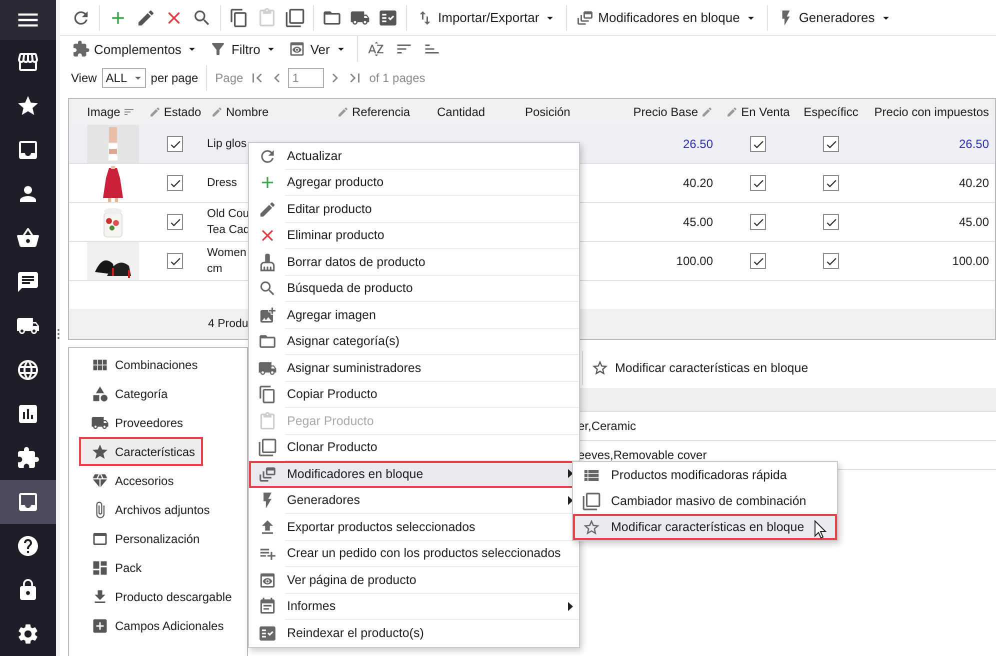 This screenshot has width=996, height=656. Describe the element at coordinates (226, 261) in the screenshot. I see `table-cell-text: Women cm` at that location.